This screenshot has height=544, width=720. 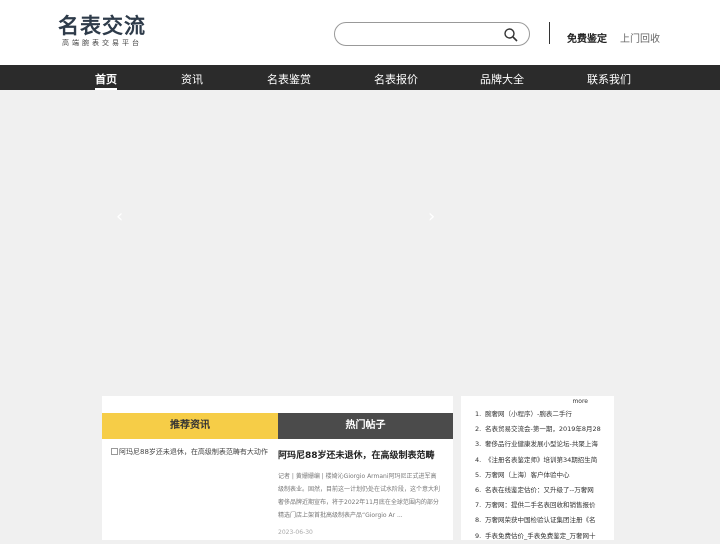 What do you see at coordinates (102, 43) in the screenshot?
I see `logo-subtitle: 高端腕表交易平台` at bounding box center [102, 43].